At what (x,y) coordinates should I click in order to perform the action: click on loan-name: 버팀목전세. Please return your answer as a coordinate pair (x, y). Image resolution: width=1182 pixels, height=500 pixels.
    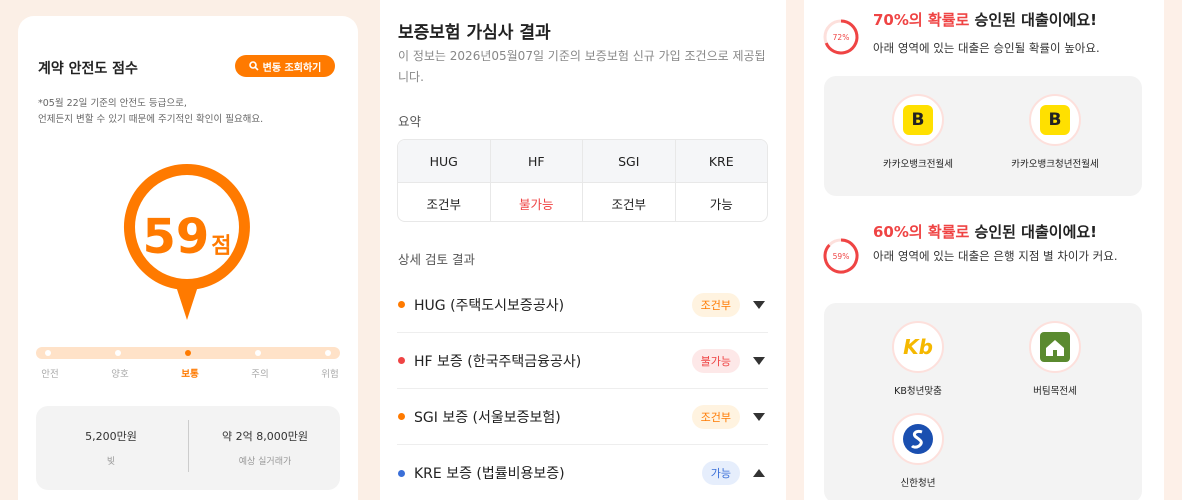
    Looking at the image, I should click on (1055, 391).